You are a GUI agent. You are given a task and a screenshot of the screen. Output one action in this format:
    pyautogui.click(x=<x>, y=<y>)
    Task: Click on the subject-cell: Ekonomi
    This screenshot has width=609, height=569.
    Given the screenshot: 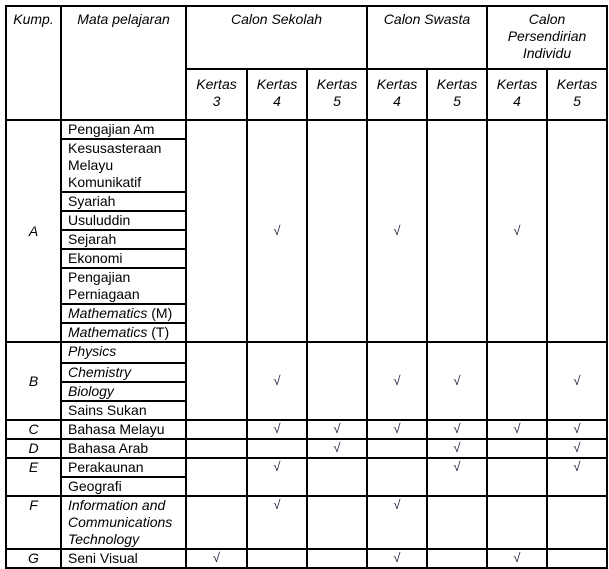 What is the action you would take?
    pyautogui.click(x=123, y=258)
    